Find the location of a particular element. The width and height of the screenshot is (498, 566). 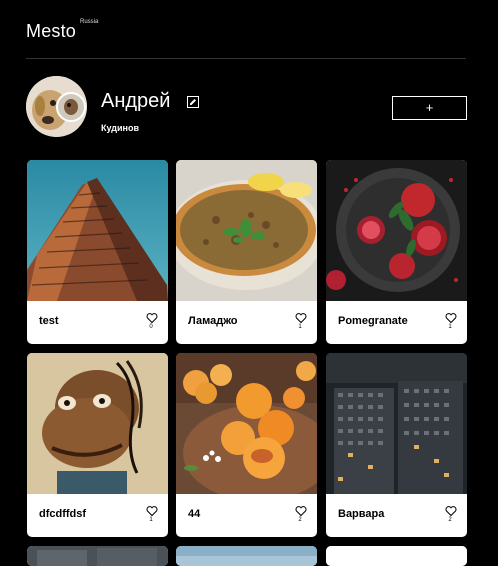

card-title: dfcdffdsf is located at coordinates (63, 514).